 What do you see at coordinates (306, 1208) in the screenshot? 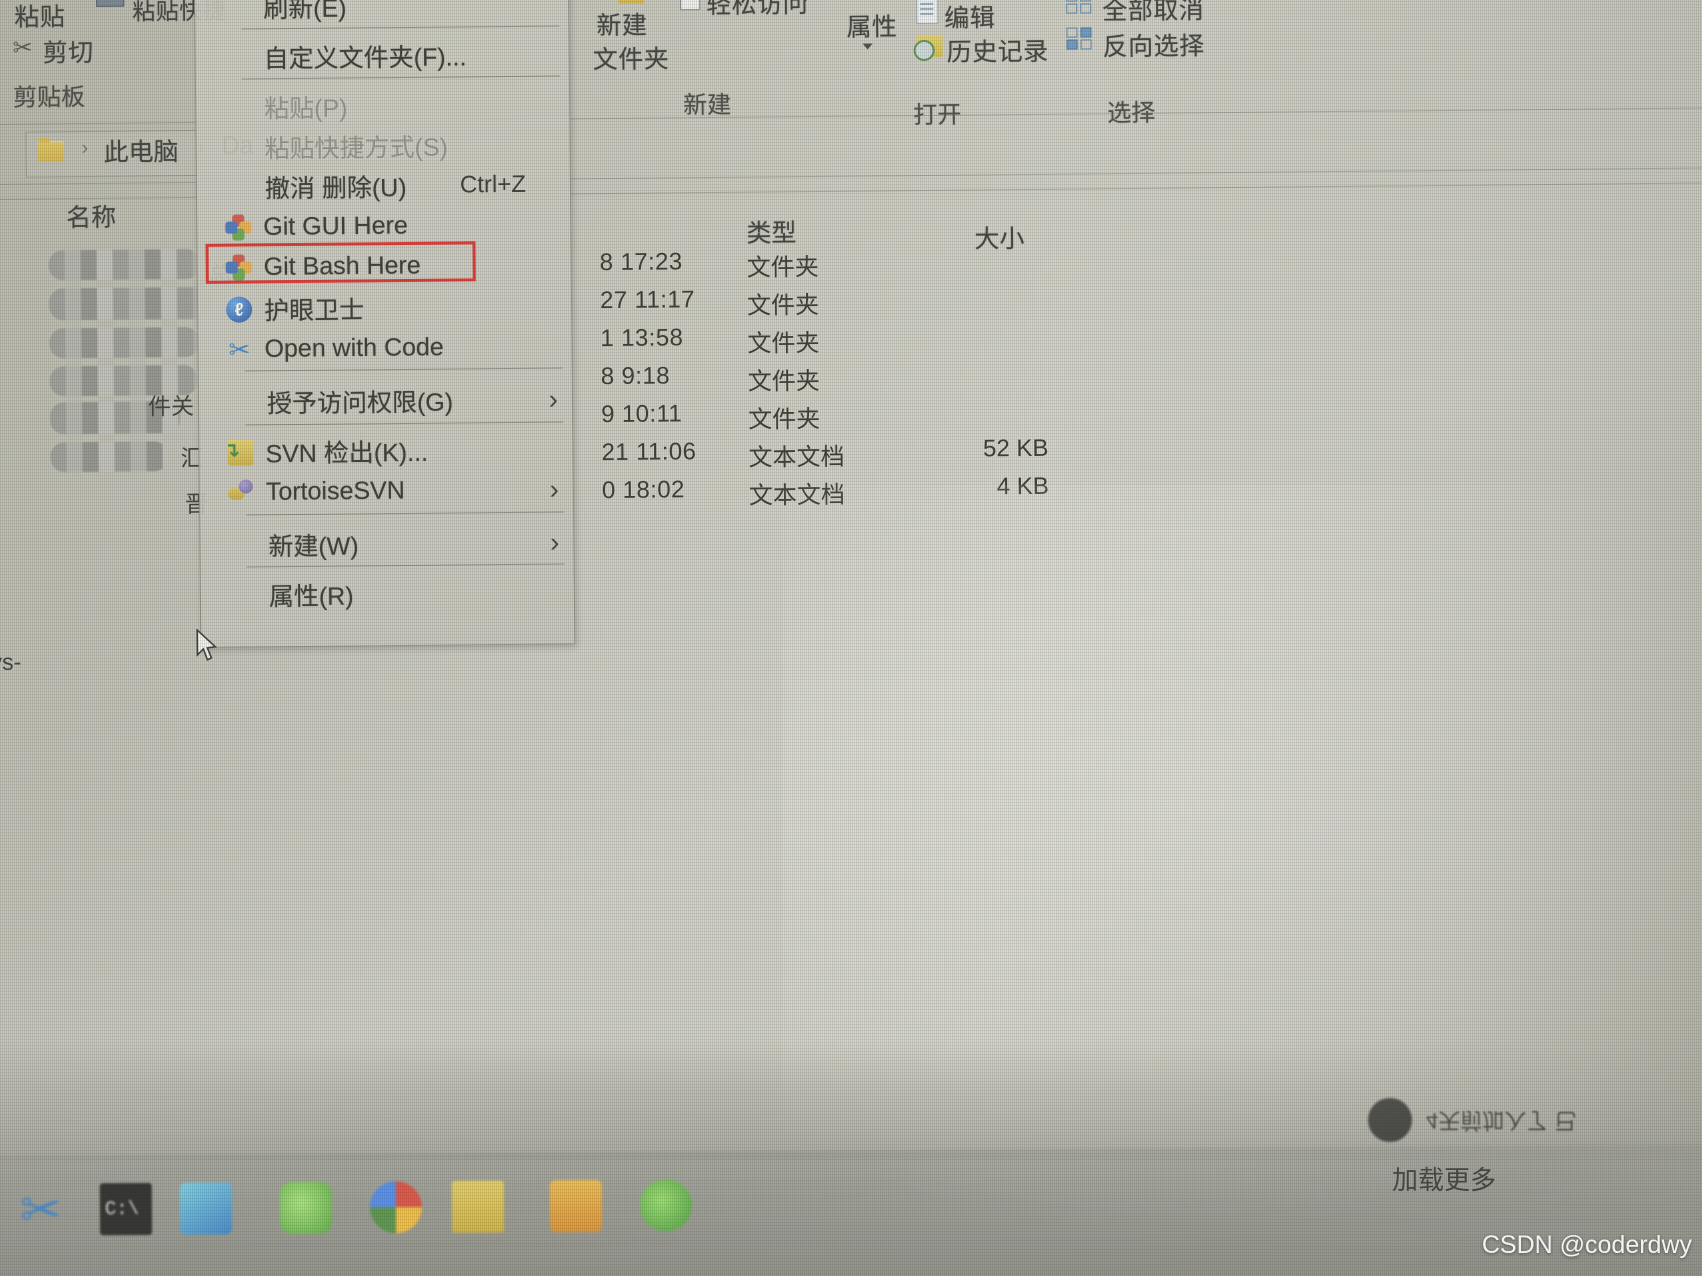
I see `wechat-icon` at bounding box center [306, 1208].